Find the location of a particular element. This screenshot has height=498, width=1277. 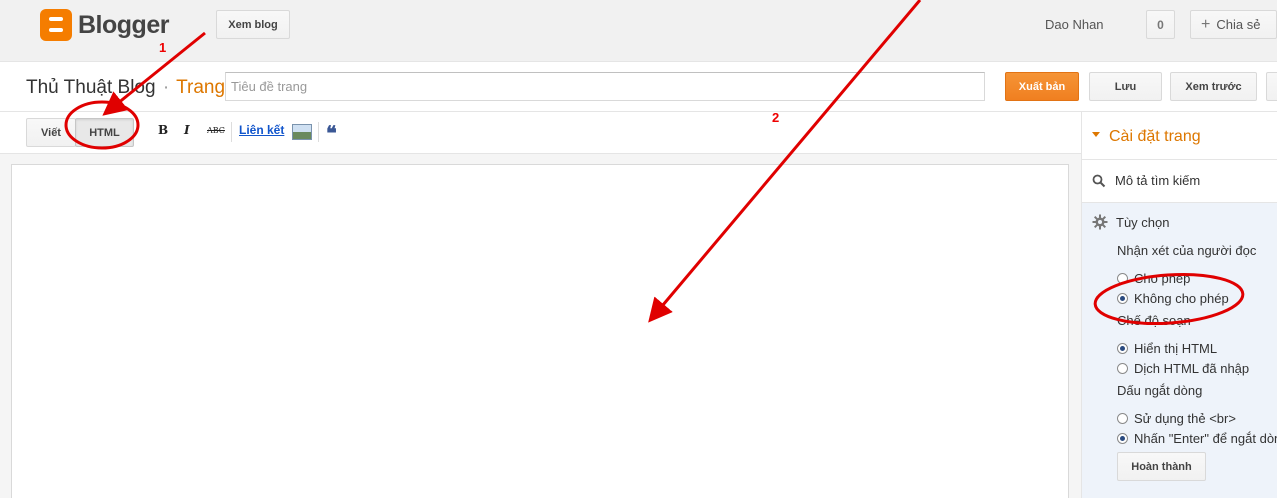

interpret-html-label: Dịch HTML đã nhập is located at coordinates (1192, 368).